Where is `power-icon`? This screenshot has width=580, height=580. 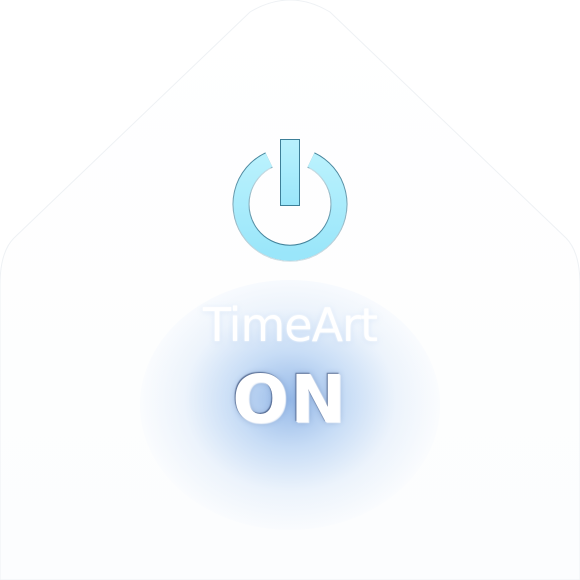
power-icon is located at coordinates (290, 200).